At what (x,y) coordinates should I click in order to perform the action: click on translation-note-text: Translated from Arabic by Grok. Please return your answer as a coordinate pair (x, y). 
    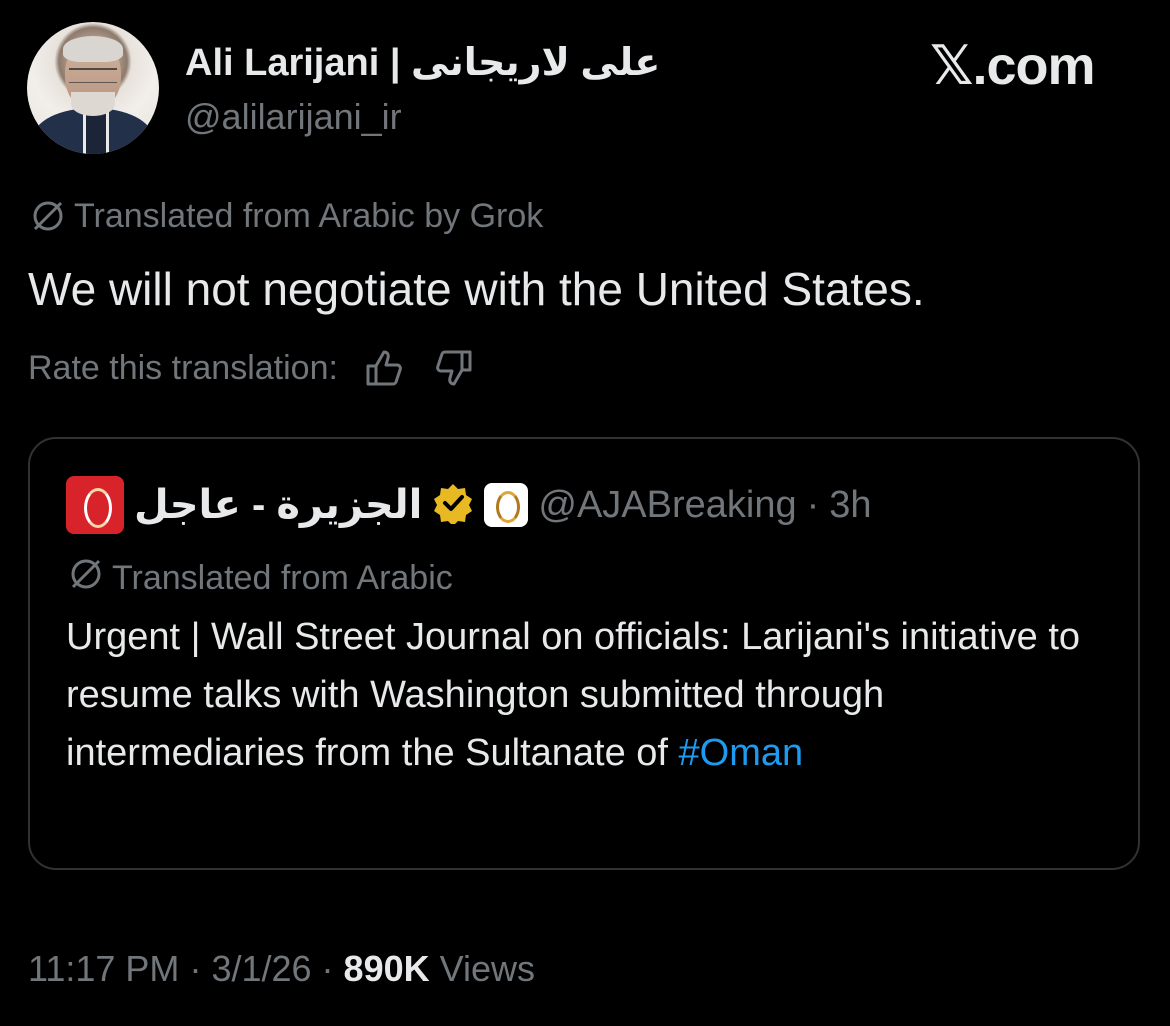
    Looking at the image, I should click on (309, 215).